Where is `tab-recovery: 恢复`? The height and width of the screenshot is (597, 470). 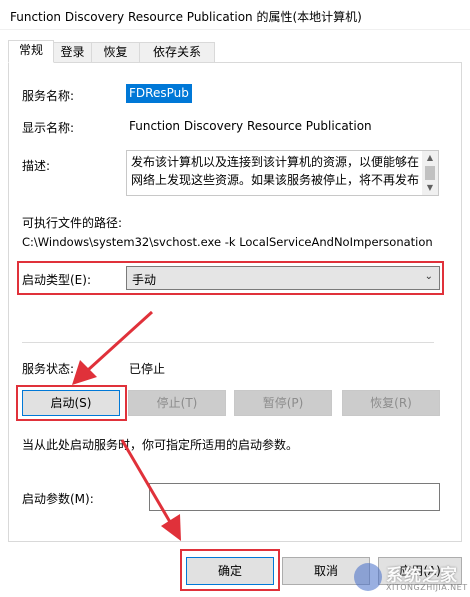
tab-recovery: 恢复 is located at coordinates (115, 52).